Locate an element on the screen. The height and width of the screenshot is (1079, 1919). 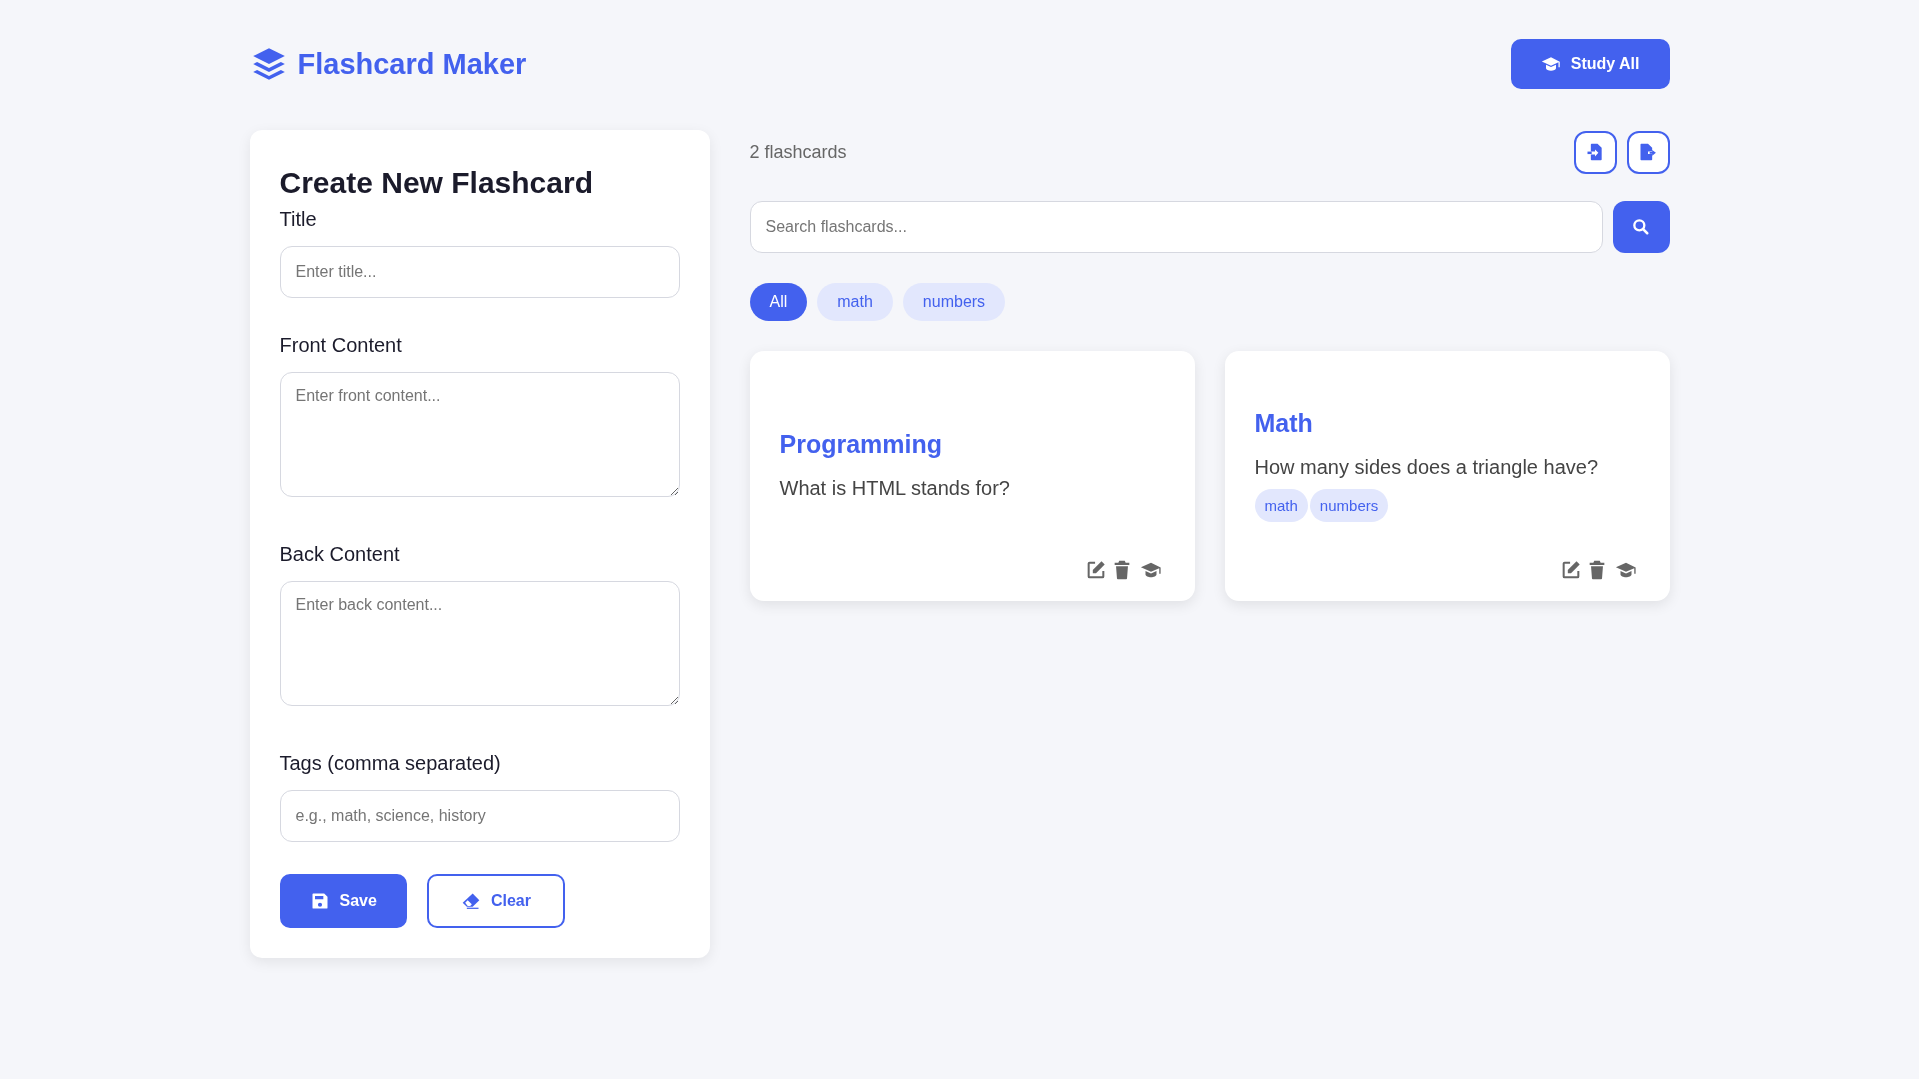
field-label: Back Content is located at coordinates (340, 554).